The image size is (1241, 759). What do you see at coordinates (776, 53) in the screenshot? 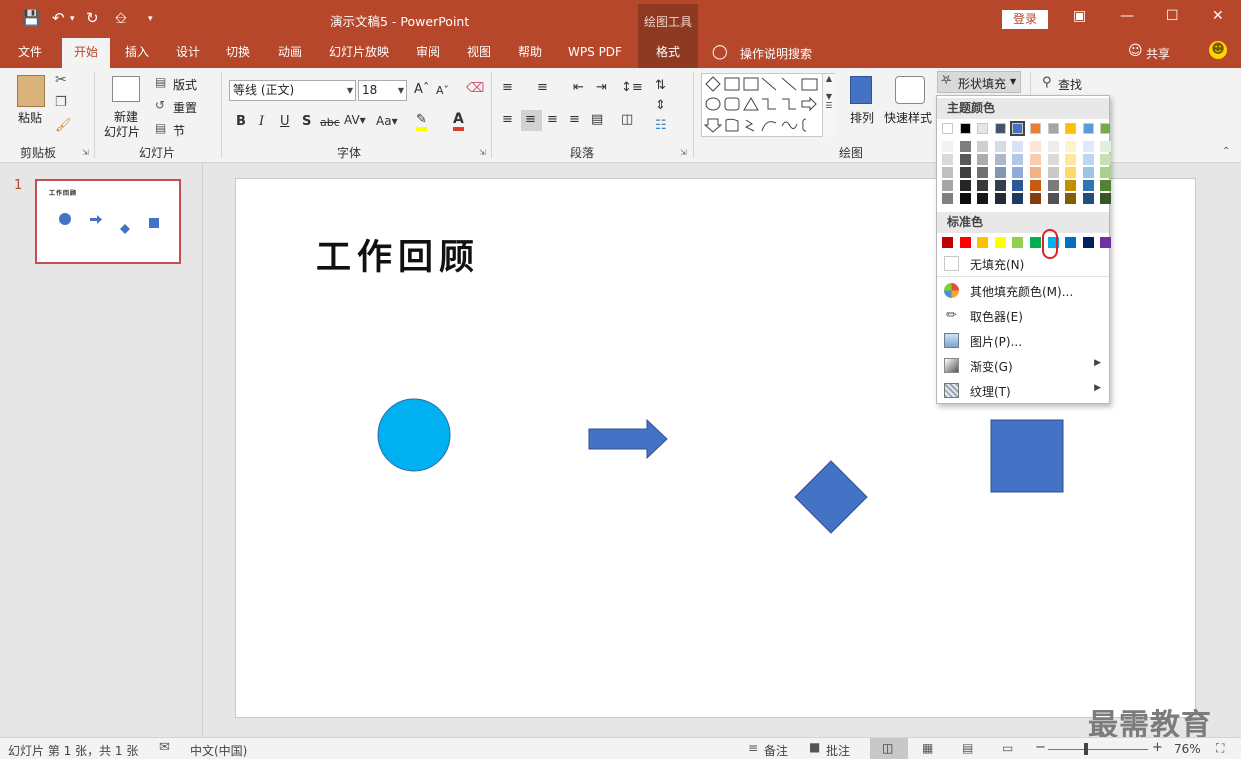
I see `tell-me-search: 操作说明搜索` at bounding box center [776, 53].